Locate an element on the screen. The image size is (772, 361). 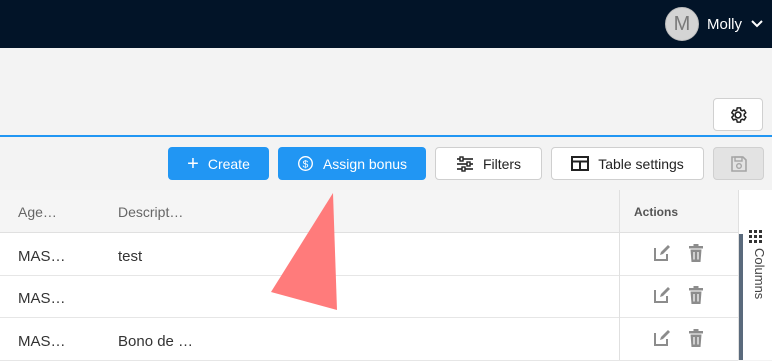
plus-icon: + is located at coordinates (193, 163).